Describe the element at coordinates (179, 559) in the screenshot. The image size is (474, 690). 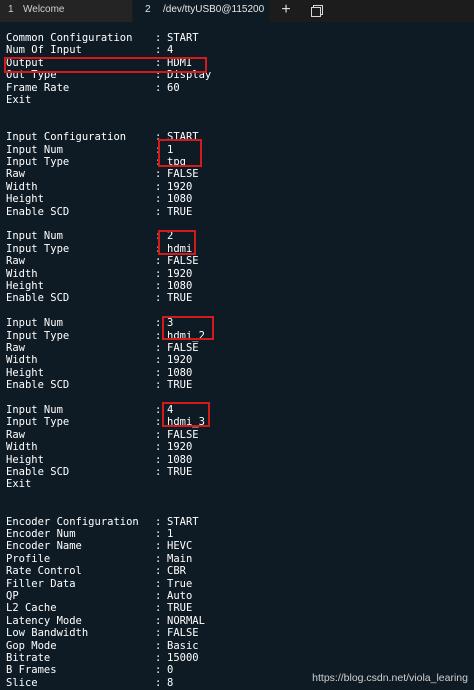
I see `config-value: Main` at that location.